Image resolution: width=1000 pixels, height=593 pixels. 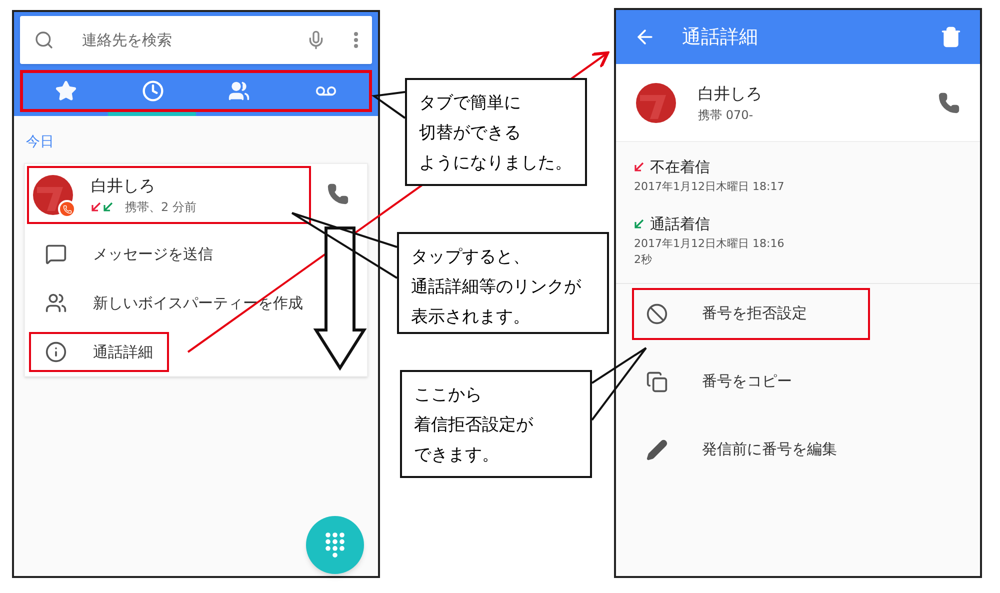 What do you see at coordinates (66, 91) in the screenshot?
I see `star-icon` at bounding box center [66, 91].